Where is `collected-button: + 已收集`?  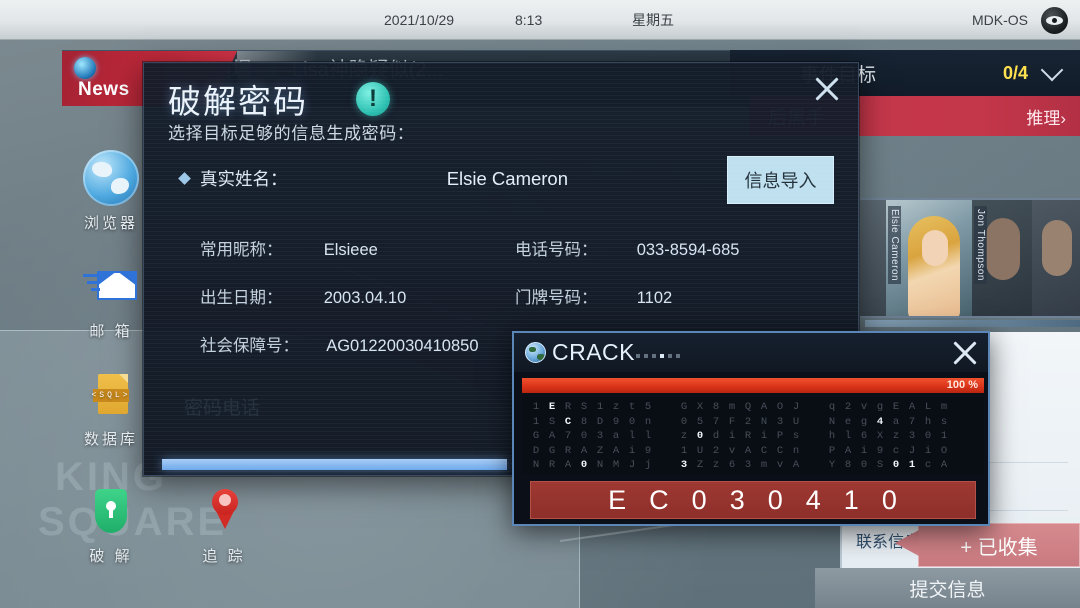 collected-button: + 已收集 is located at coordinates (987, 545).